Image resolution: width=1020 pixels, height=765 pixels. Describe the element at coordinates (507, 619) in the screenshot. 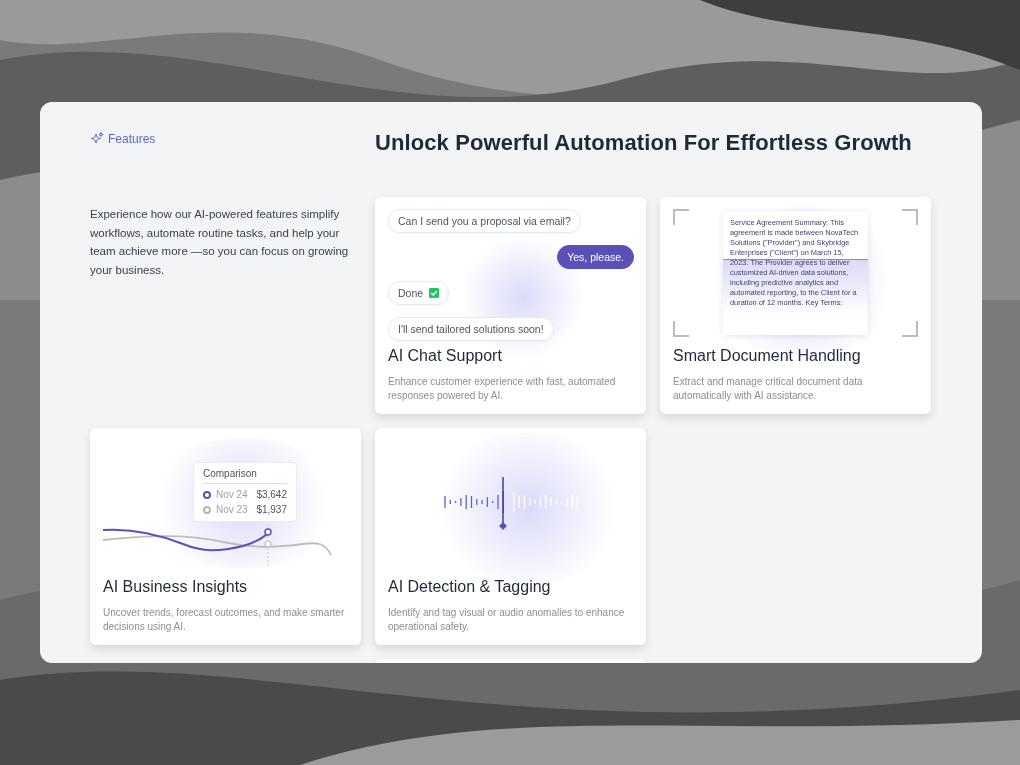

I see `card-description: Identify and tag visual or audio anomalies to enhance operational safety.` at that location.